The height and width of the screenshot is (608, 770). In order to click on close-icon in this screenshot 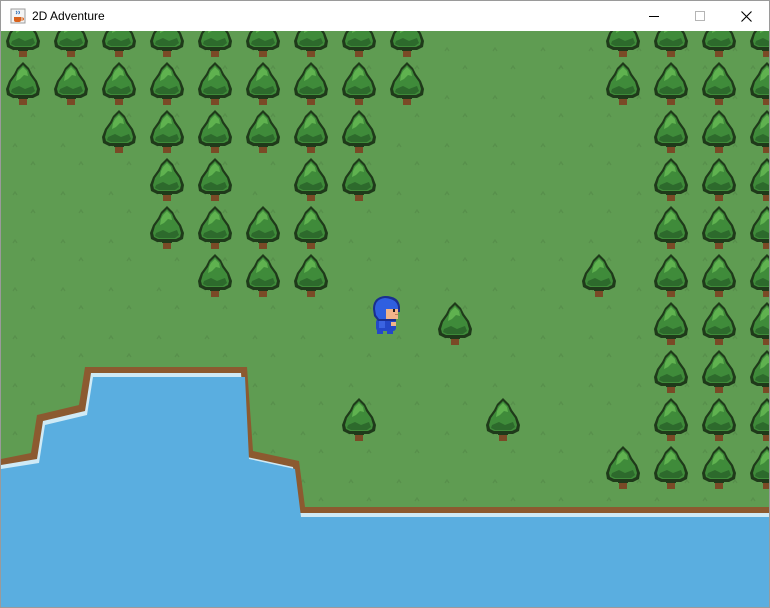, I will do `click(746, 16)`.